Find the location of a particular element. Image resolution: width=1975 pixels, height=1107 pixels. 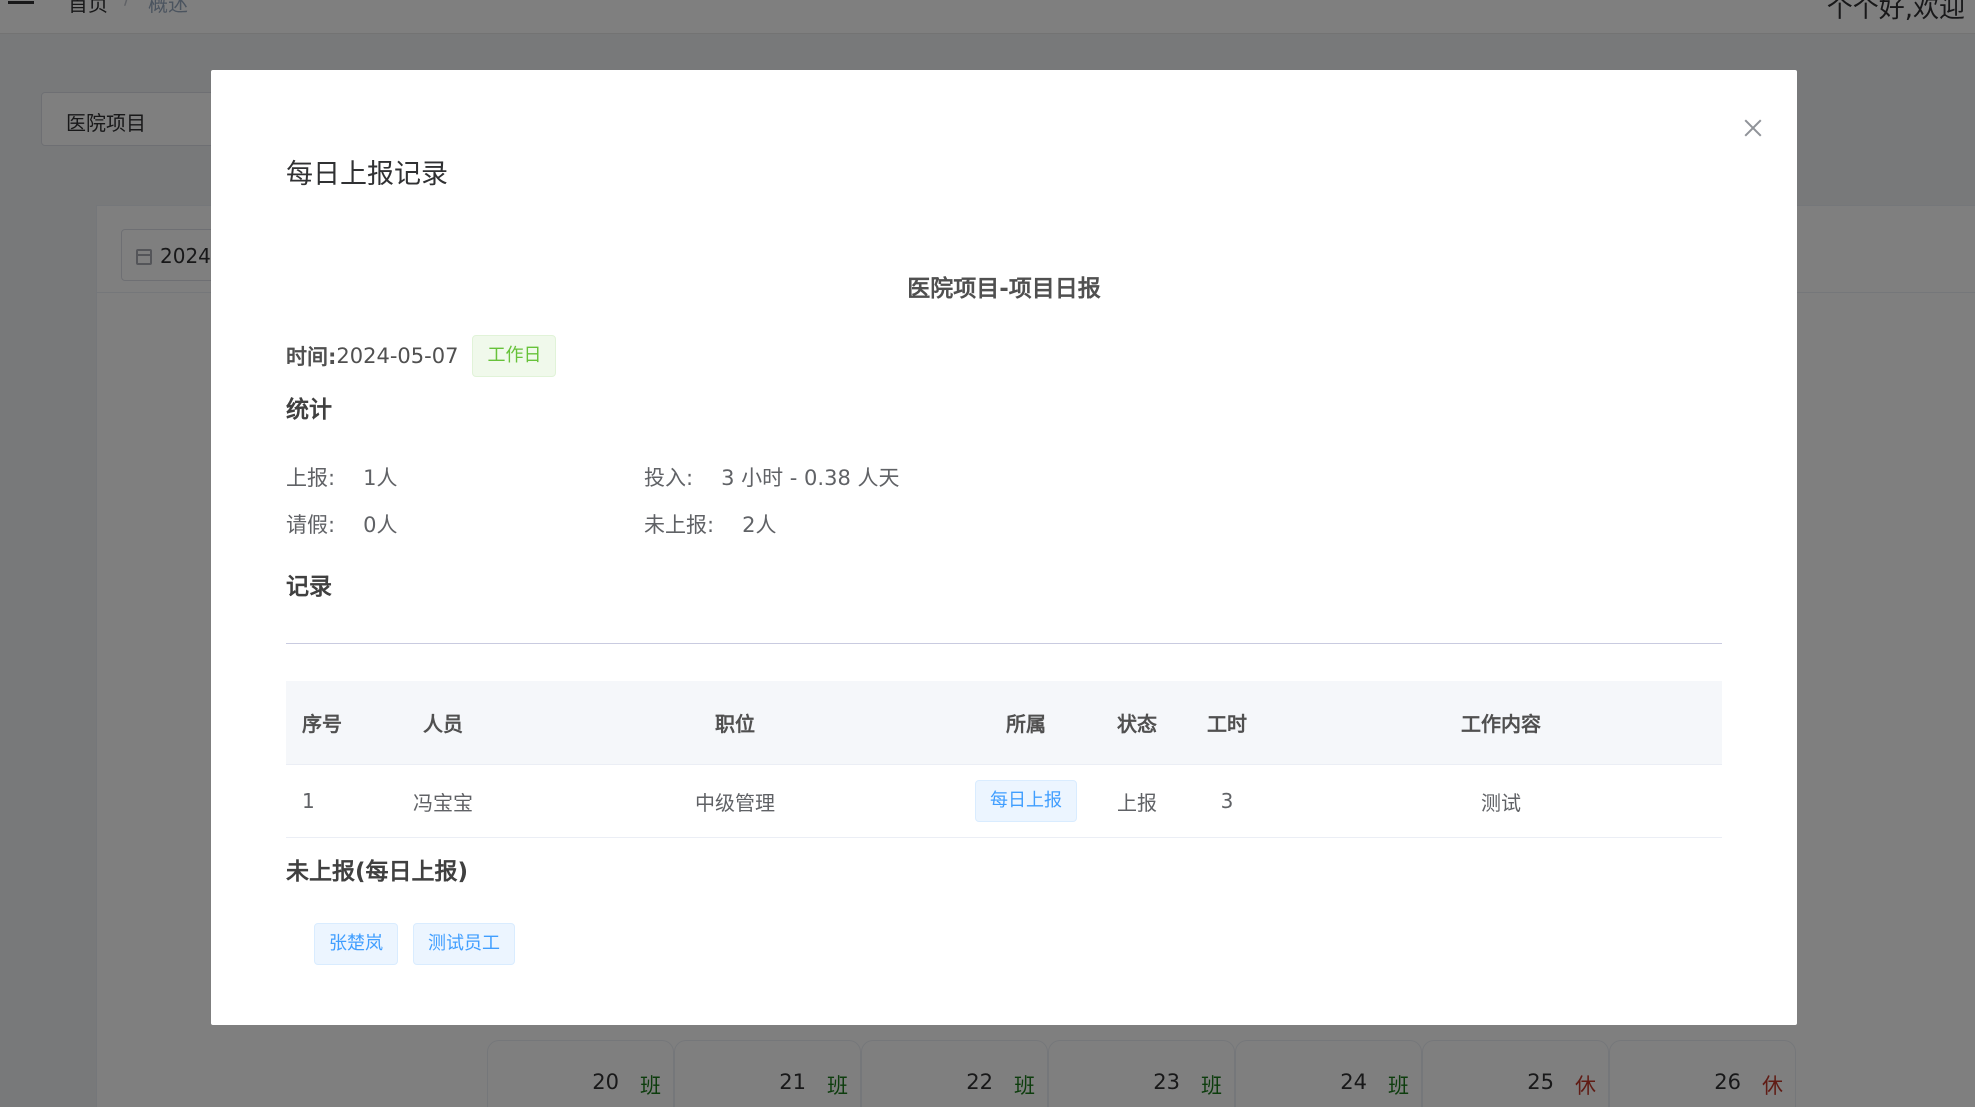

unreported-people-list: 张楚岚 测试员工 is located at coordinates (414, 944).